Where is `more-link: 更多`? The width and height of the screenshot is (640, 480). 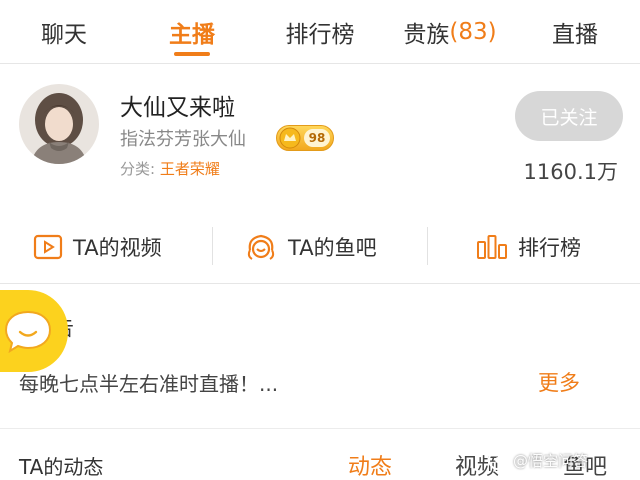 more-link: 更多 is located at coordinates (559, 382).